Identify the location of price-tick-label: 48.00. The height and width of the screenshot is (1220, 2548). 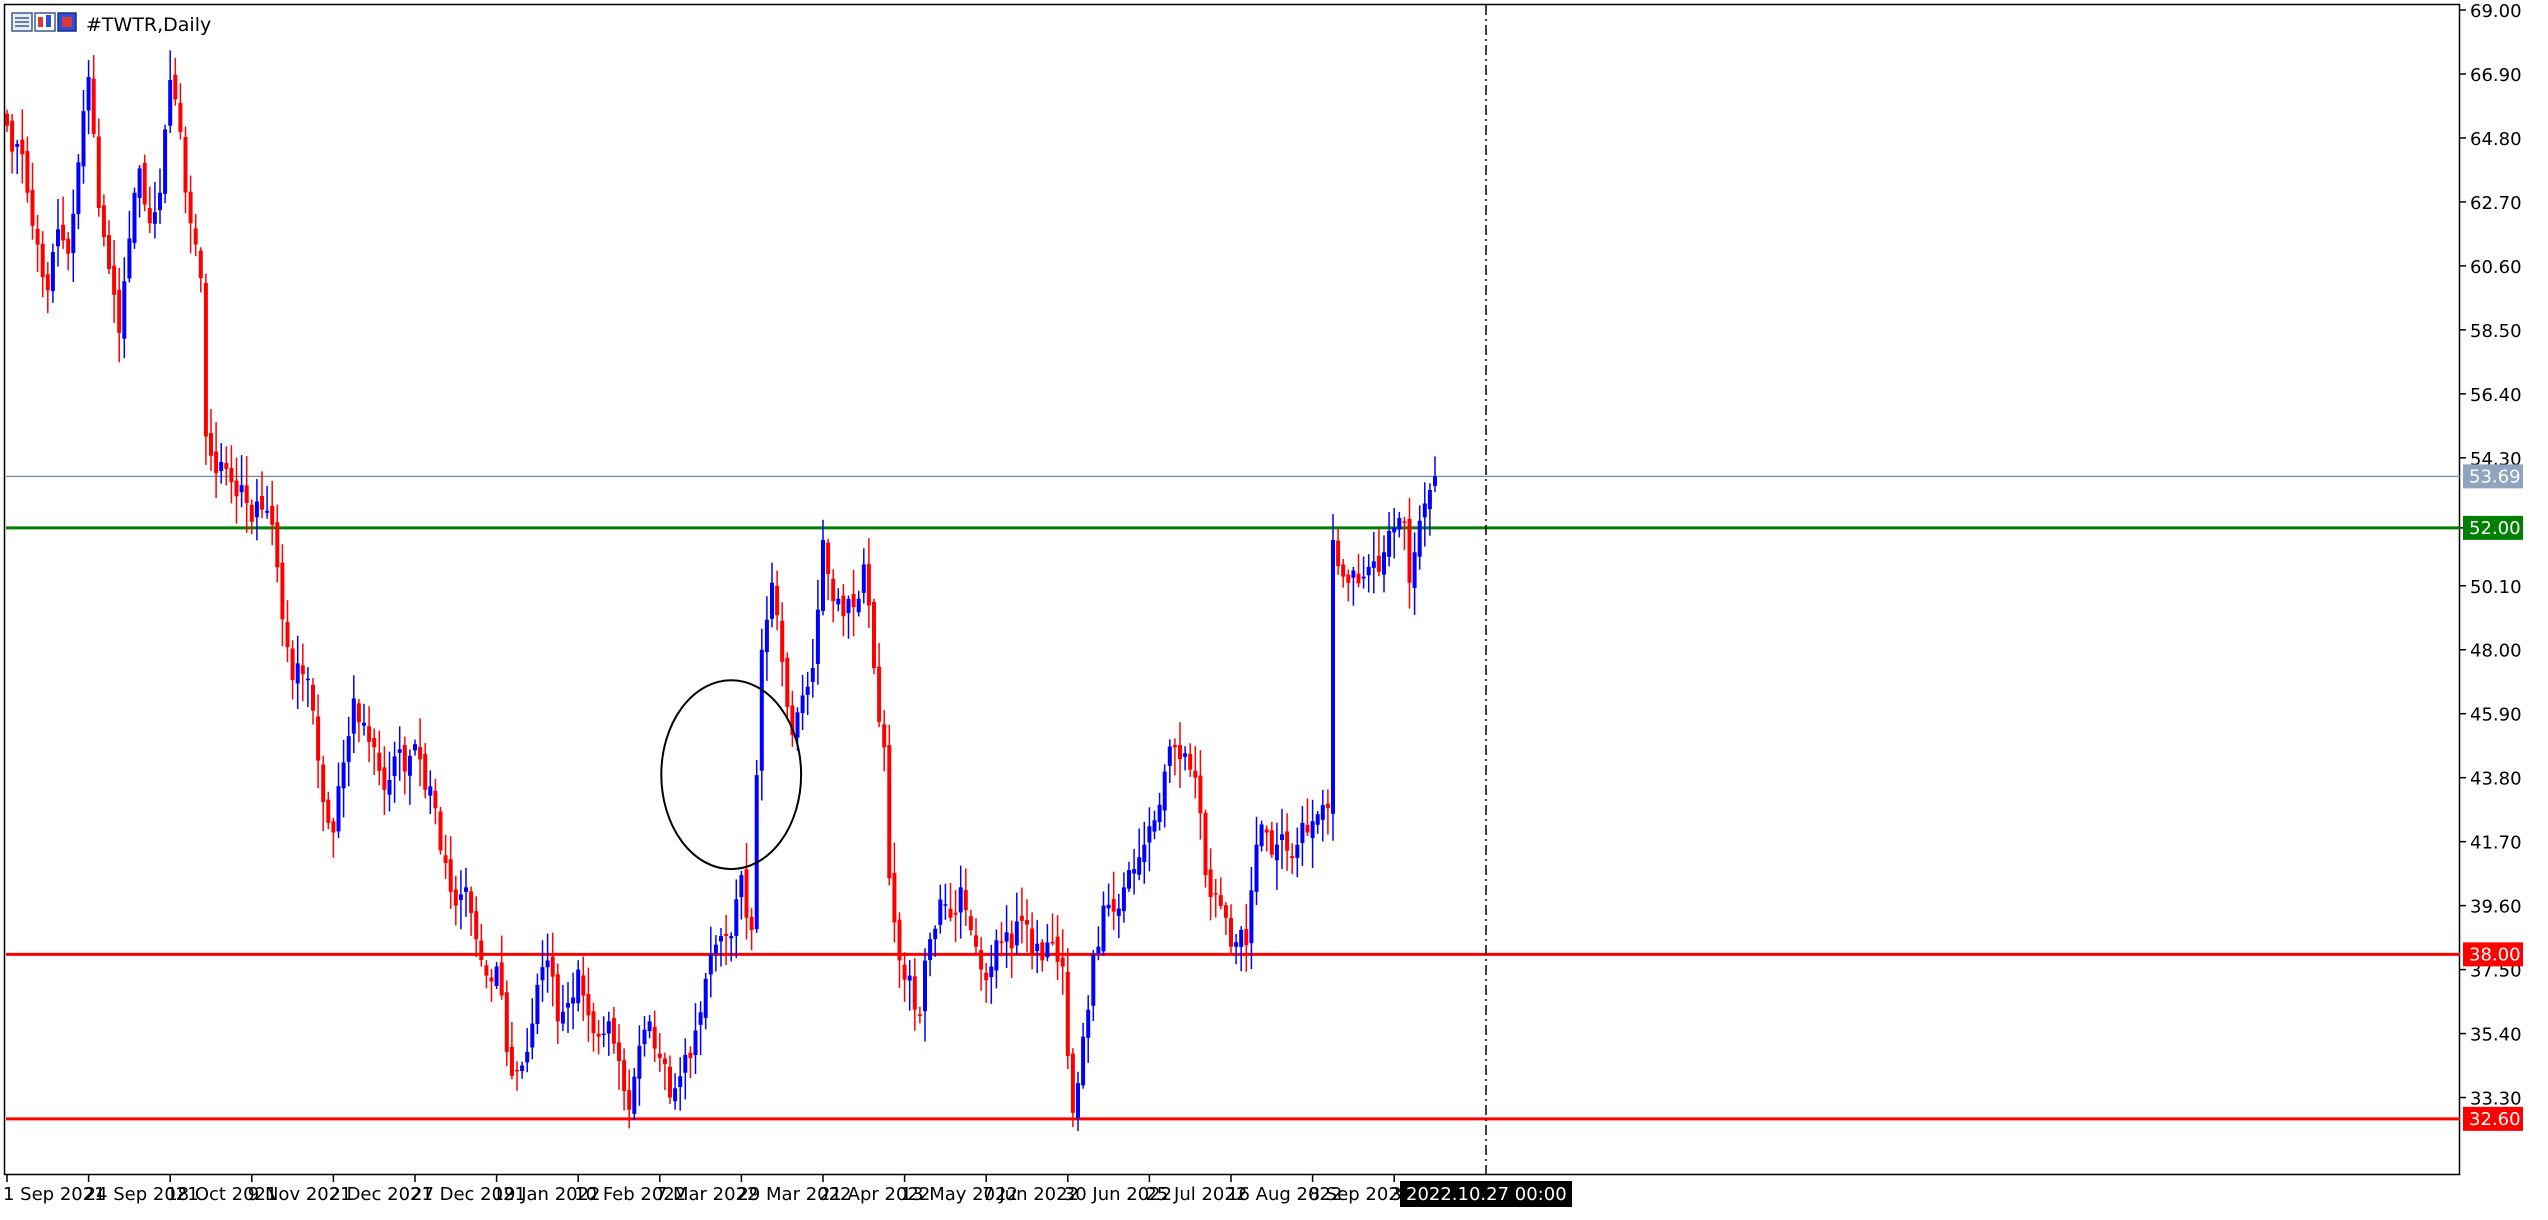
(2496, 651).